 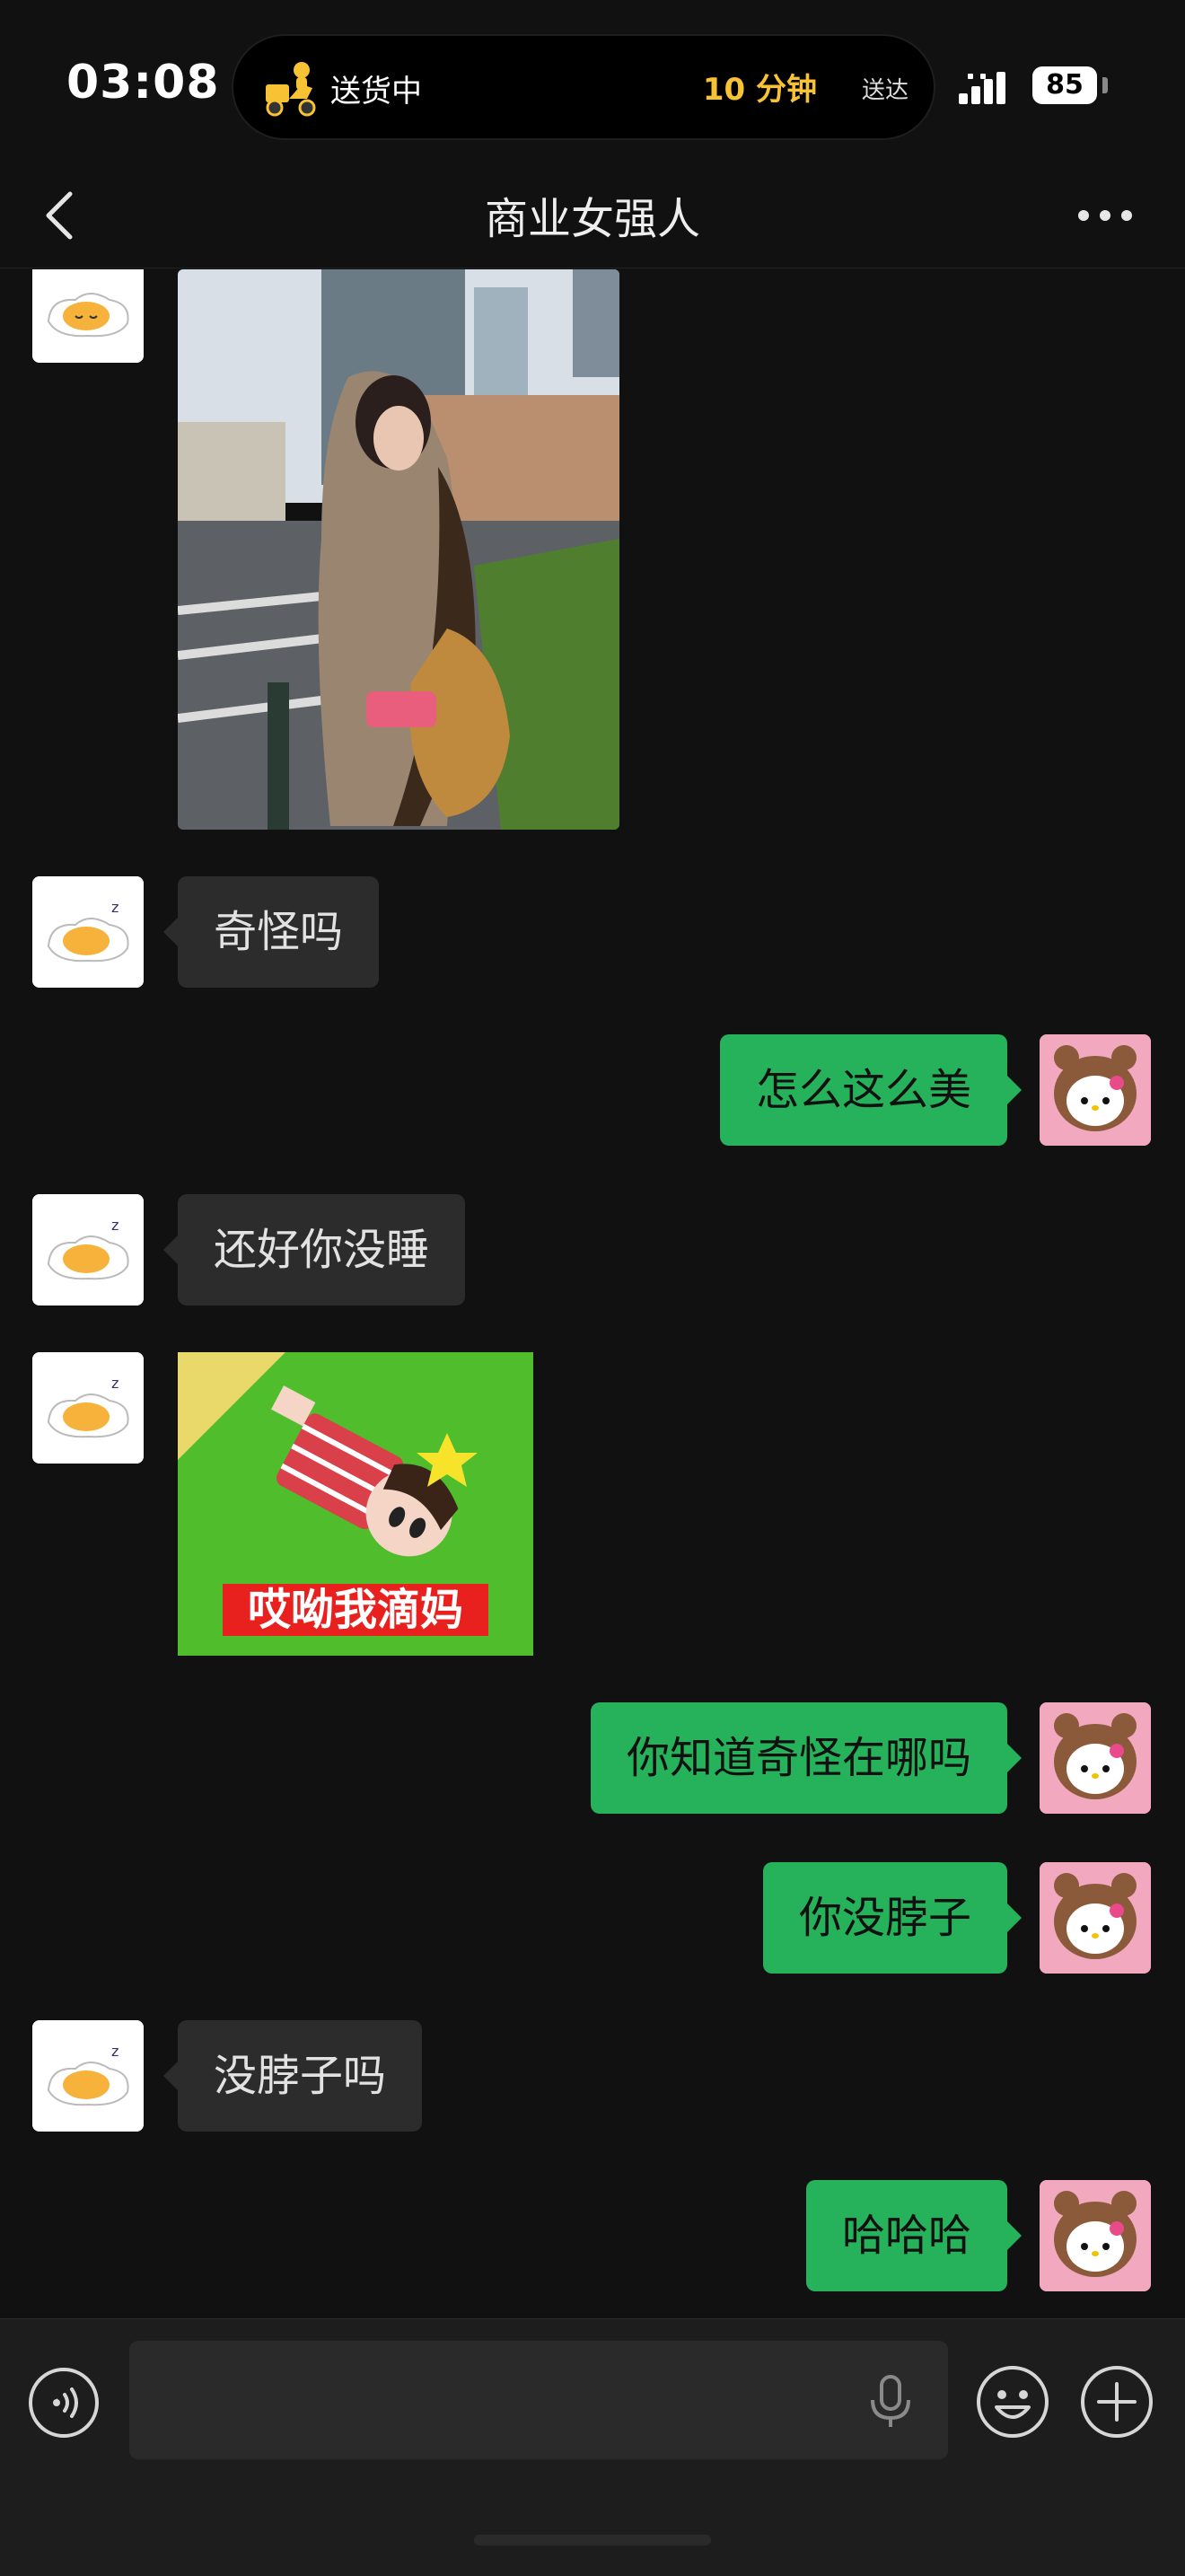 I want to click on plus-icon, so click(x=1116, y=2402).